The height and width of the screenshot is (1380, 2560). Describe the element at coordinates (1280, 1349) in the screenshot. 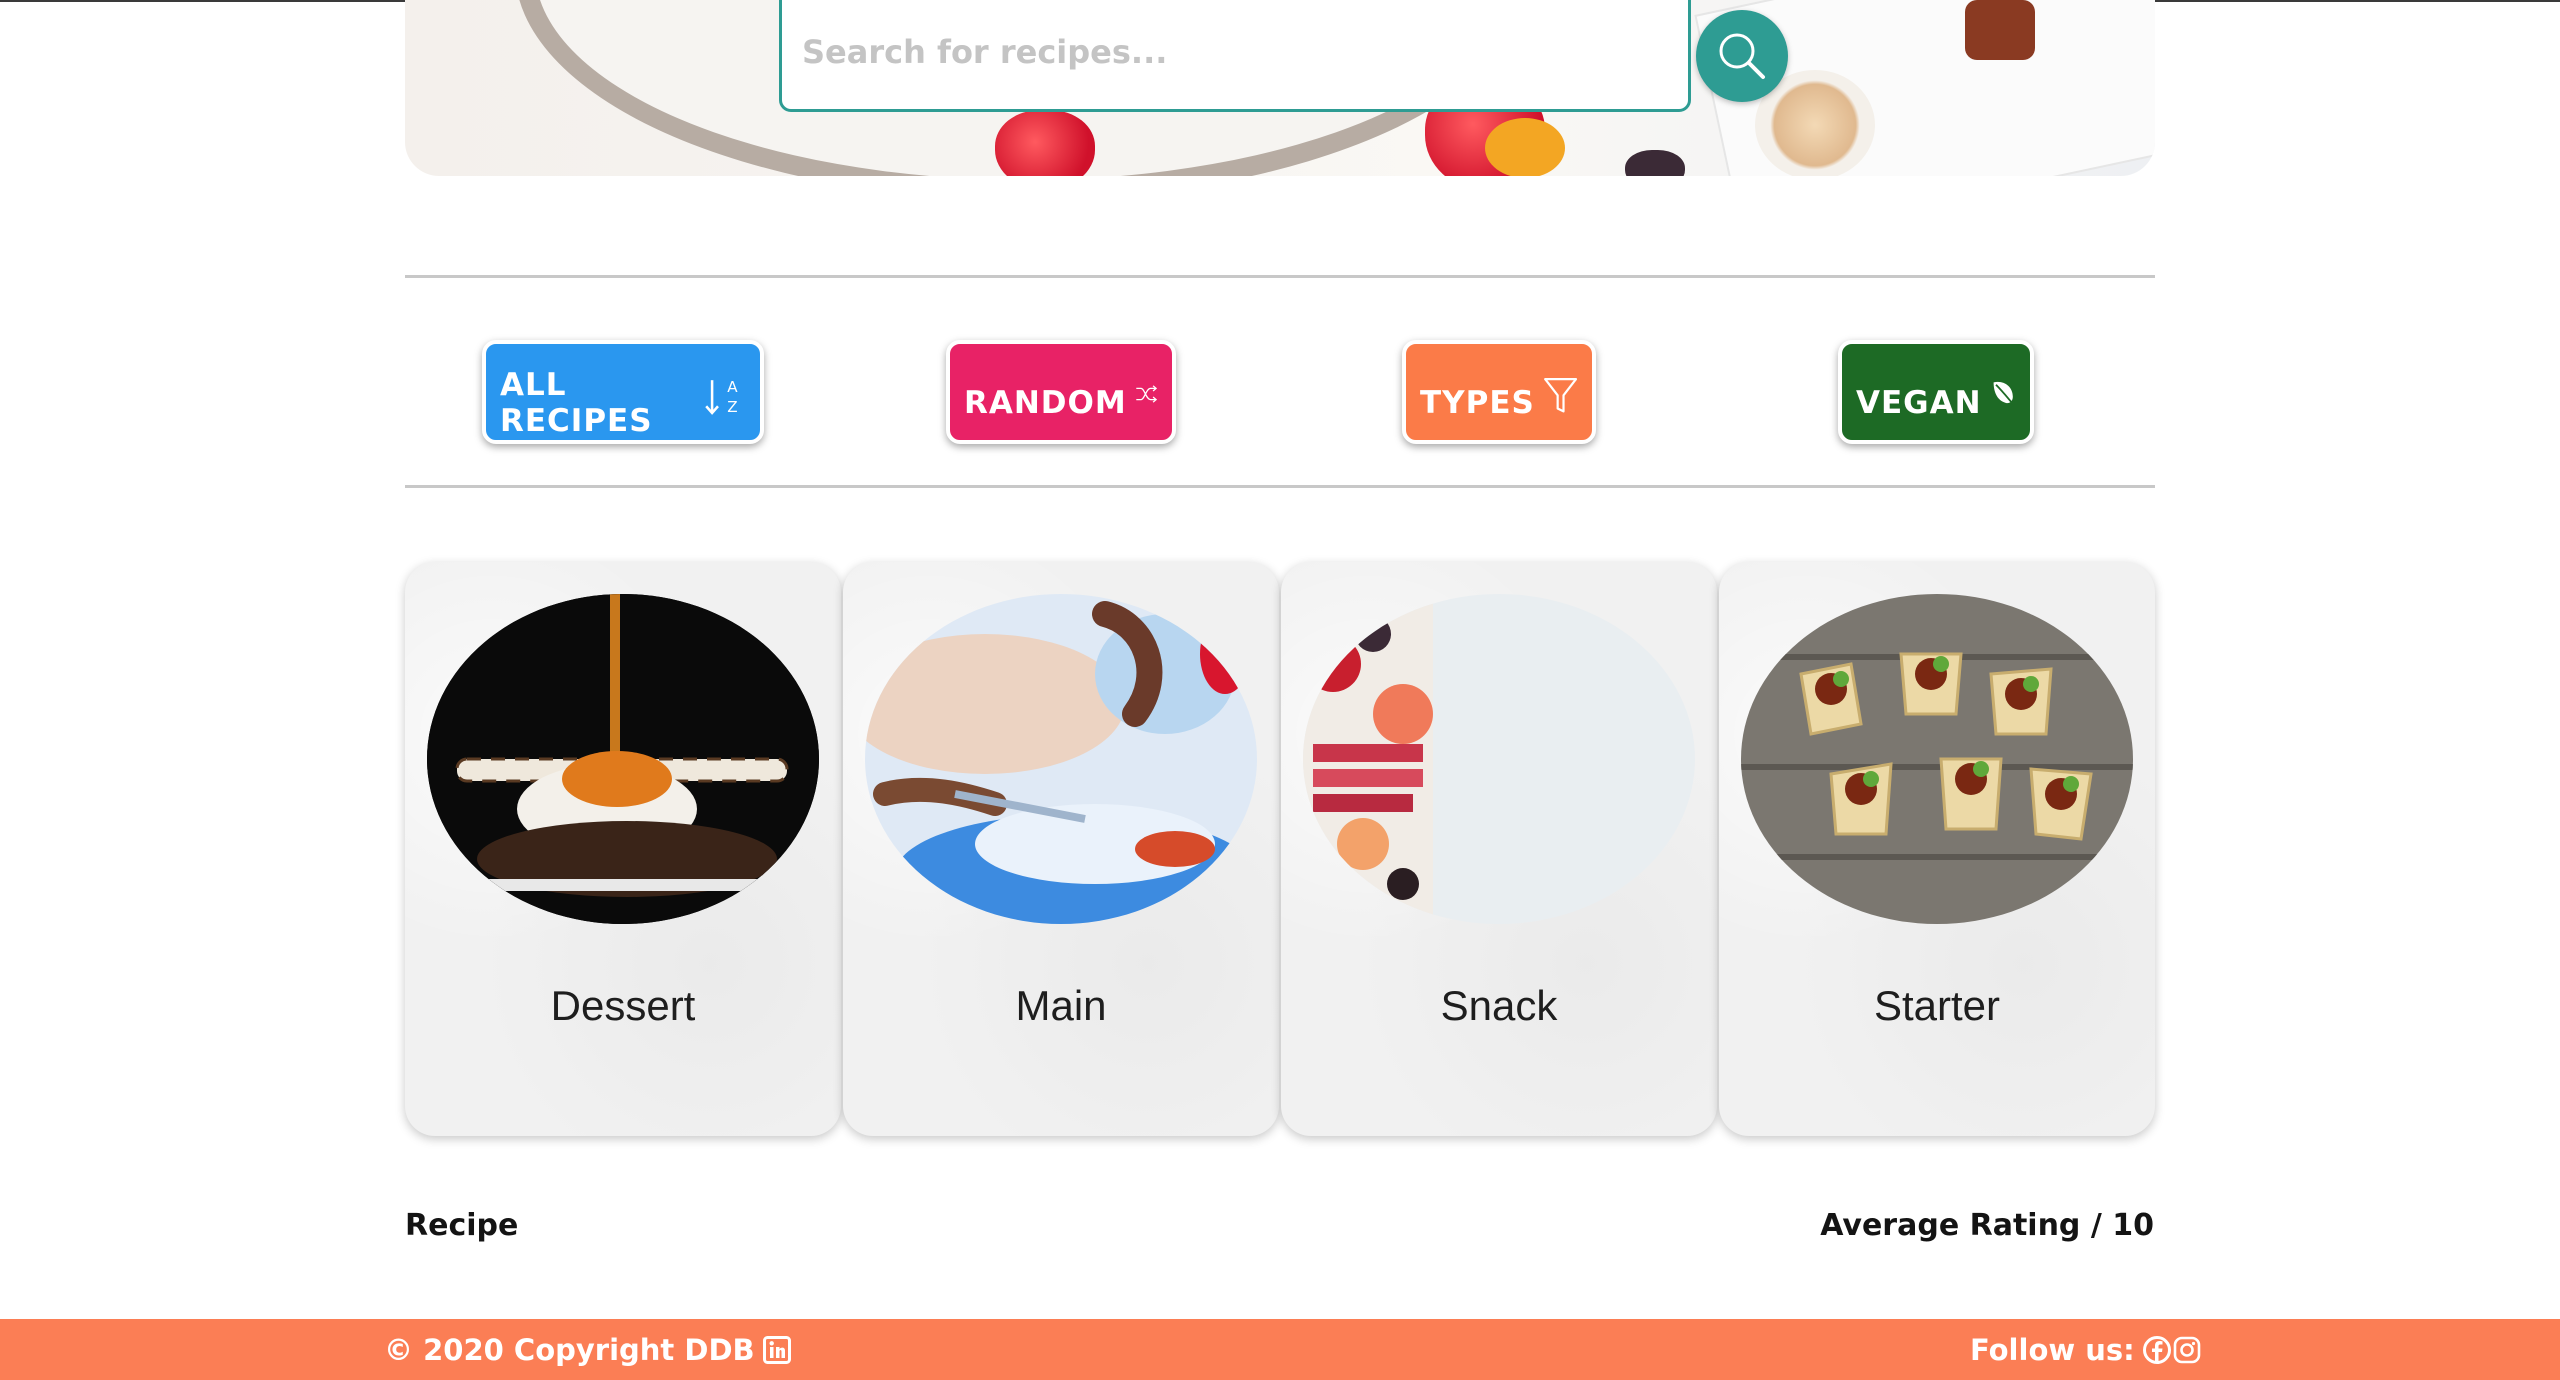

I see `footer: © 2020 Copyright DDB Follow us:` at that location.